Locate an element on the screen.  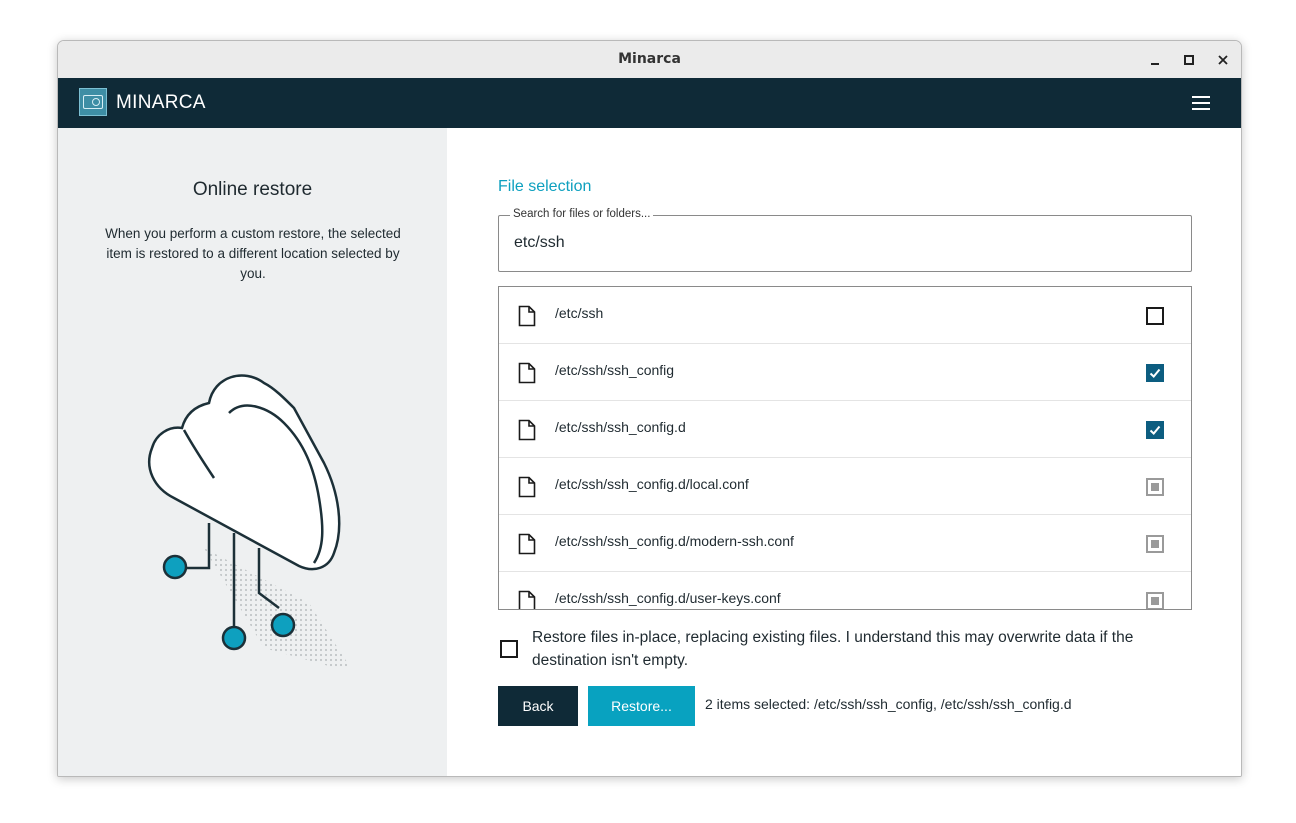
file-path: /etc/ssh/ssh_config.d/user-keys.conf is located at coordinates (668, 598).